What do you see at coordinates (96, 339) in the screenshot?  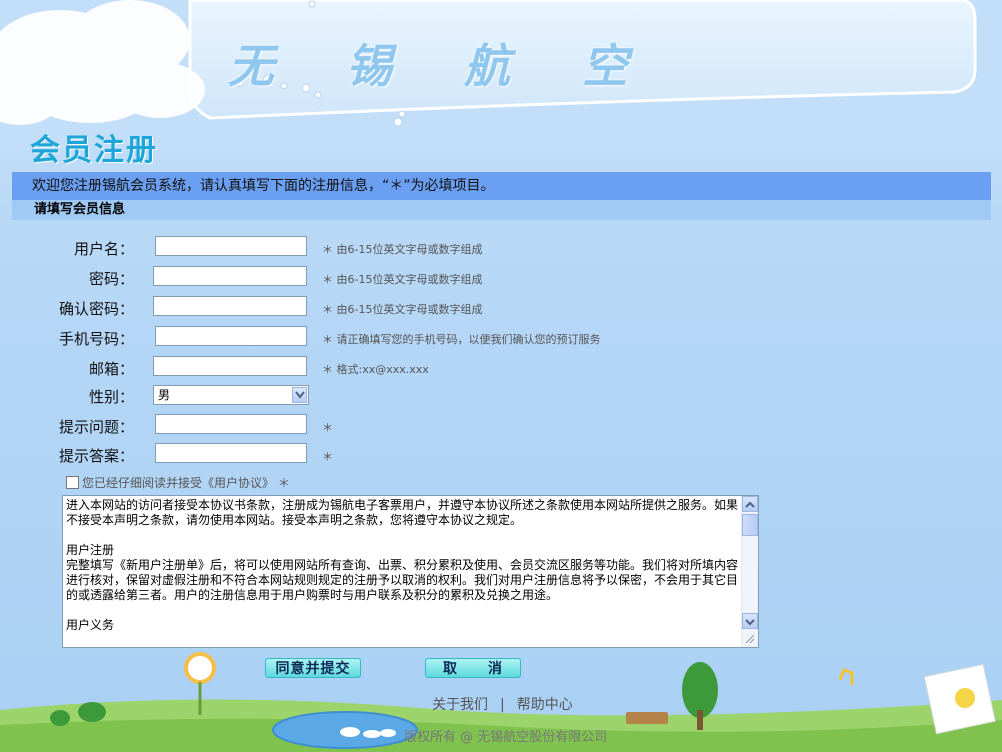 I see `phone-label: 手机号码：` at bounding box center [96, 339].